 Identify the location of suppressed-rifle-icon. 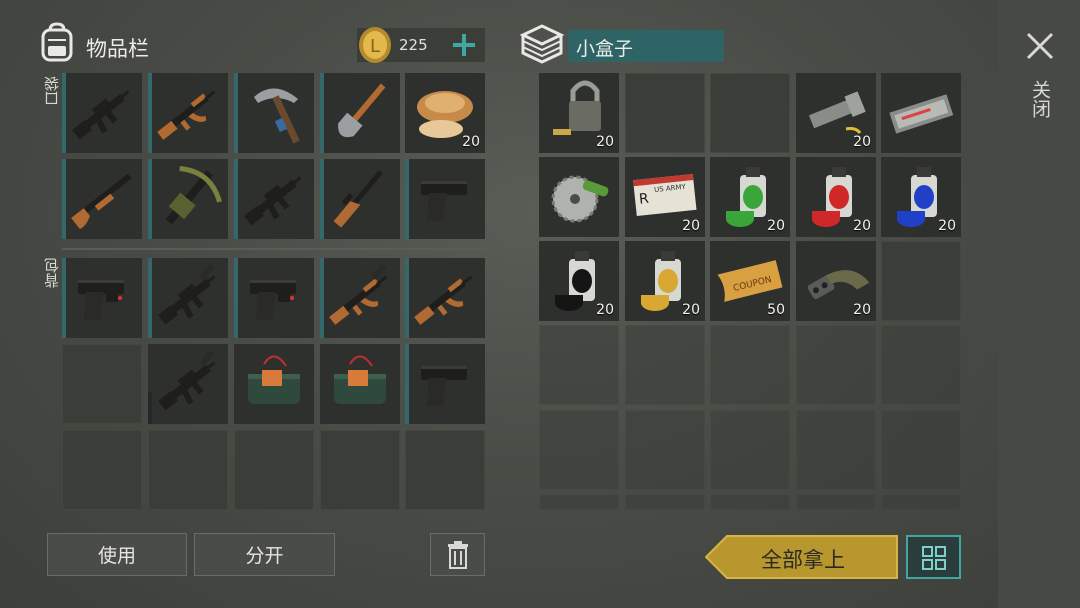
(188, 384).